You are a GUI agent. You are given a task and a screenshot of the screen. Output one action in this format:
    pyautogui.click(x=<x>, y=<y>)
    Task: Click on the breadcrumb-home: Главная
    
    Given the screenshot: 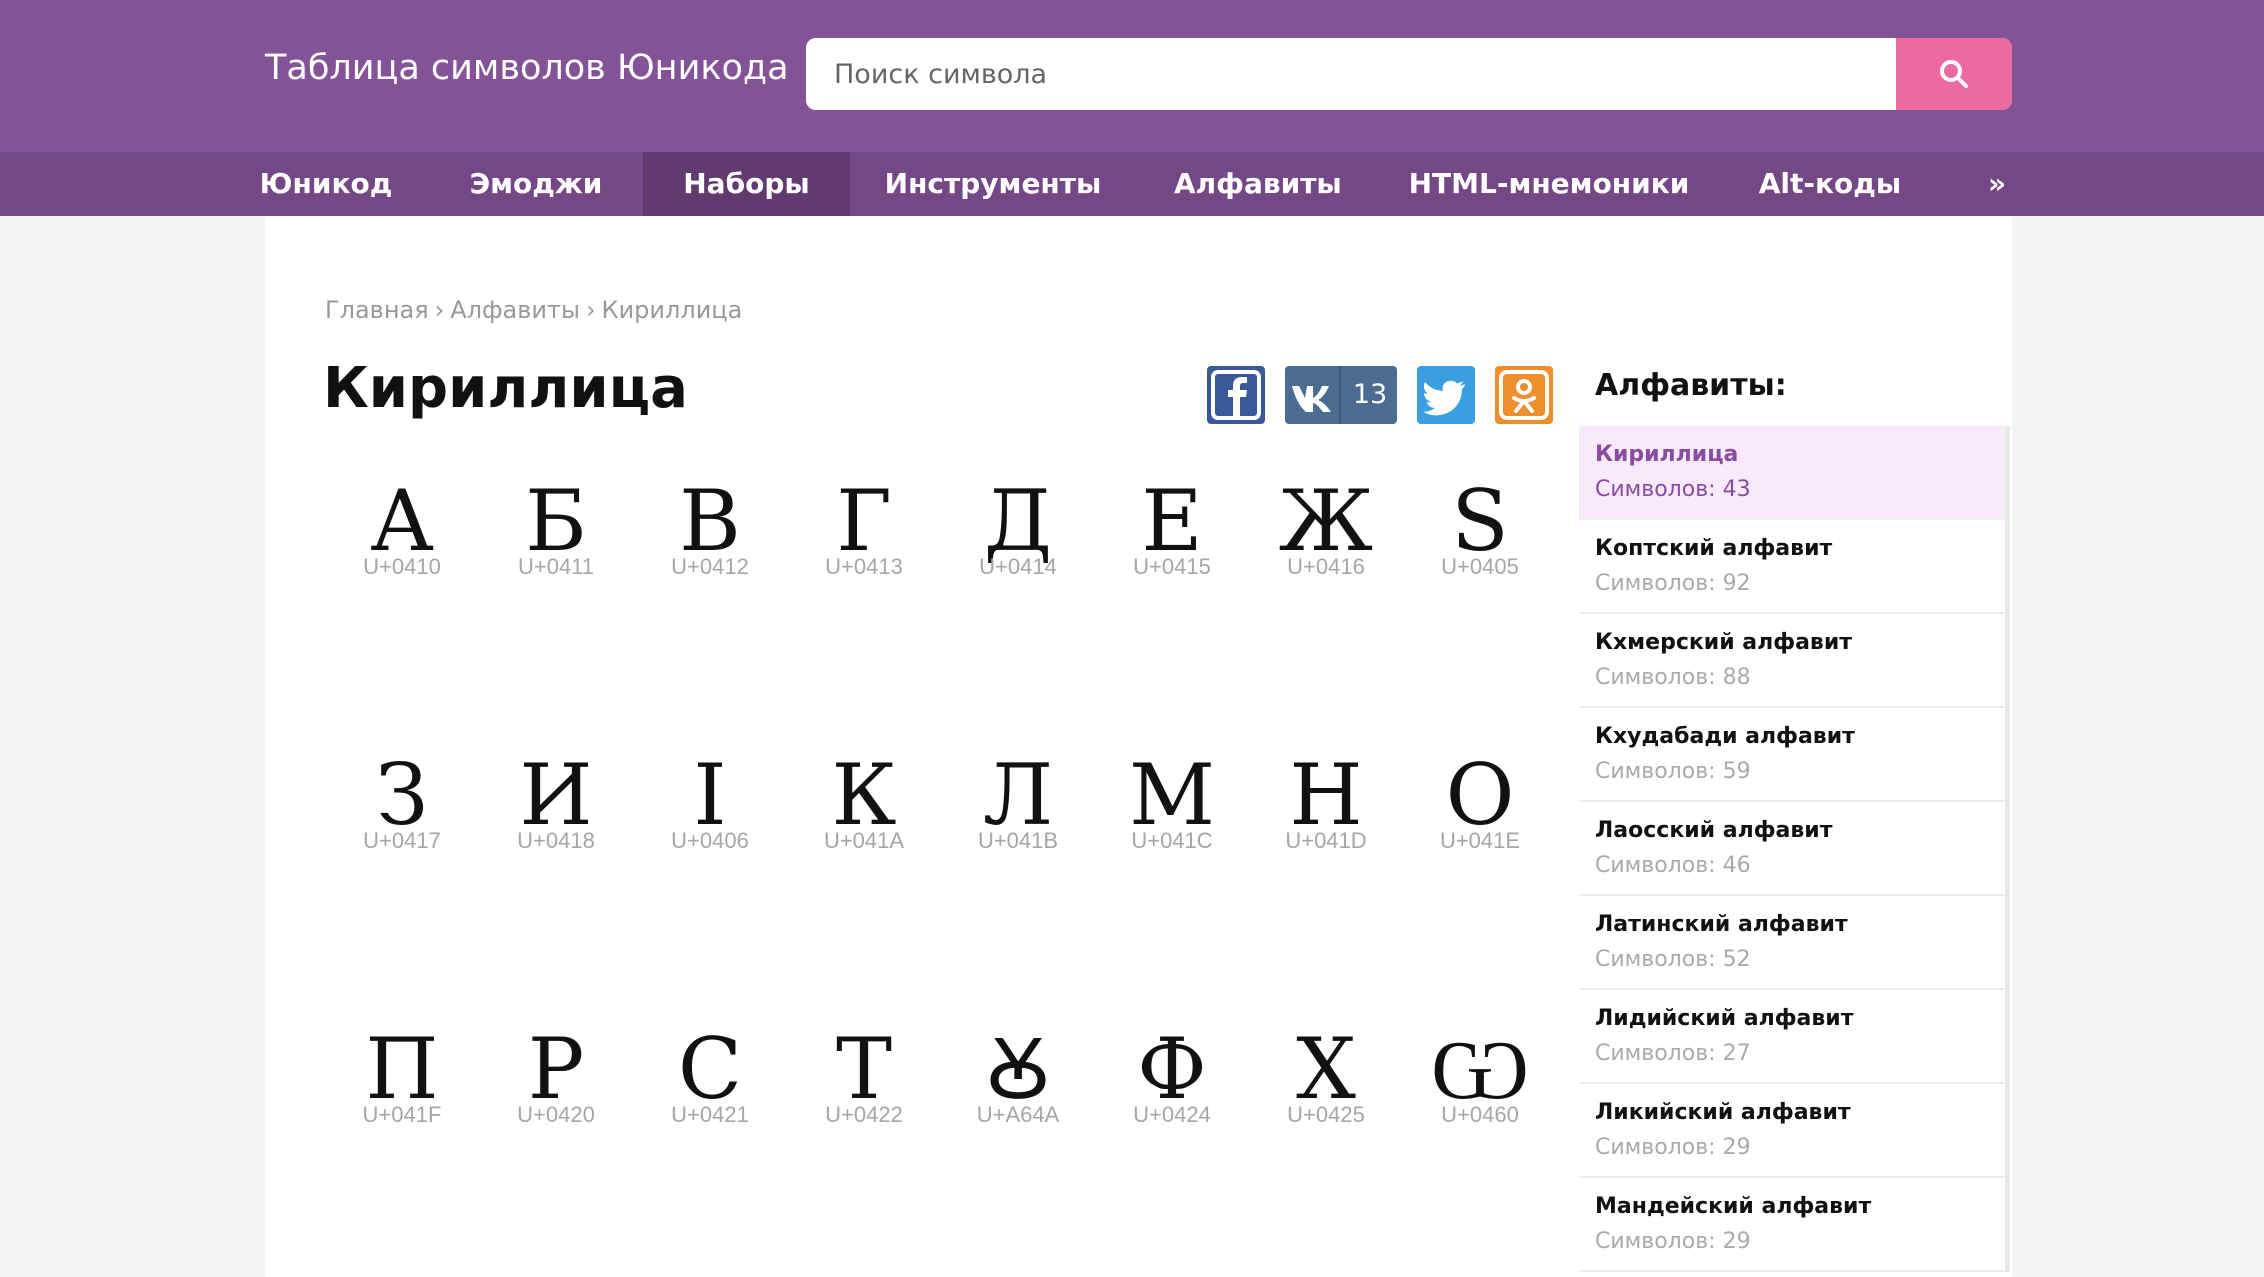 What is the action you would take?
    pyautogui.click(x=377, y=310)
    